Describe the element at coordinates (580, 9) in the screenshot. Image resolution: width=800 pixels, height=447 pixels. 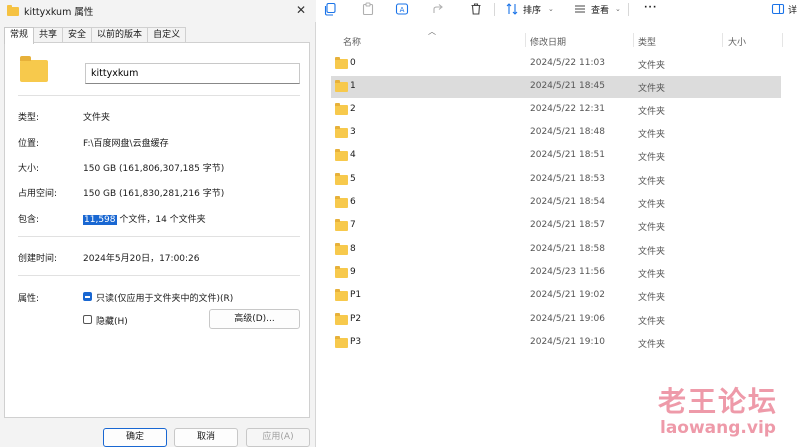
I see `view-icon` at that location.